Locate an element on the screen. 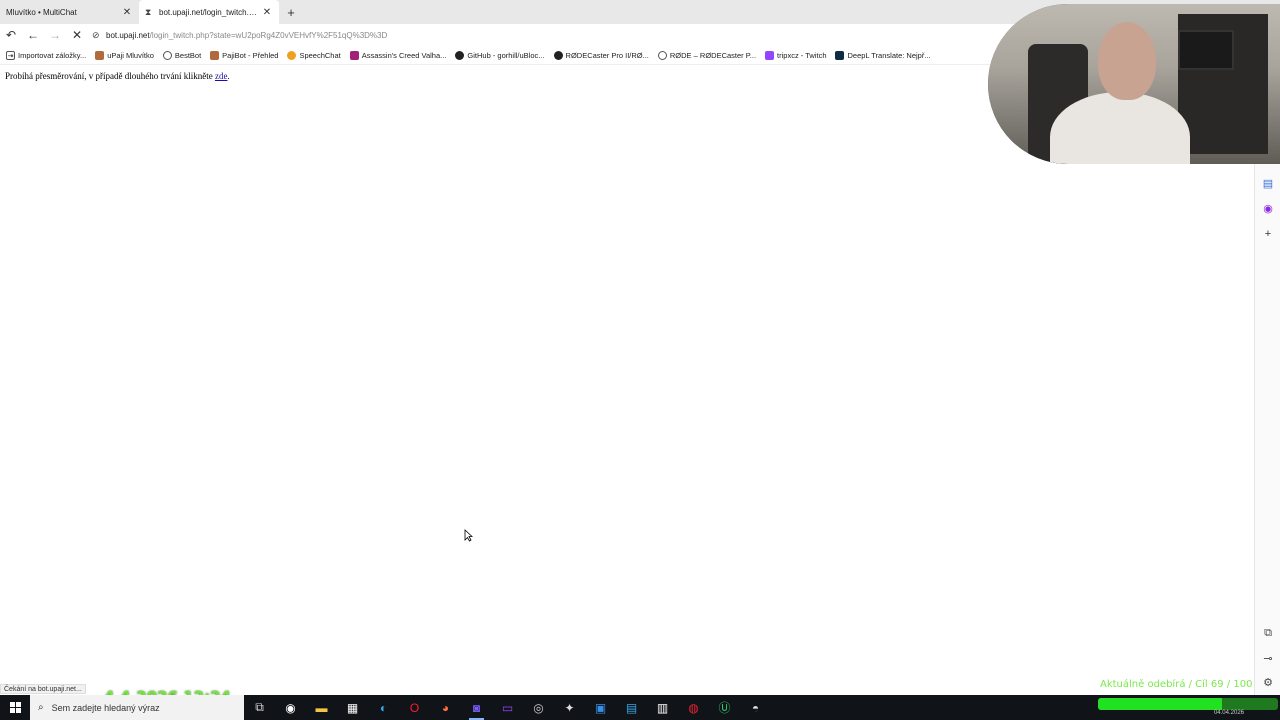  window-icon: ⧉ is located at coordinates (1268, 633).